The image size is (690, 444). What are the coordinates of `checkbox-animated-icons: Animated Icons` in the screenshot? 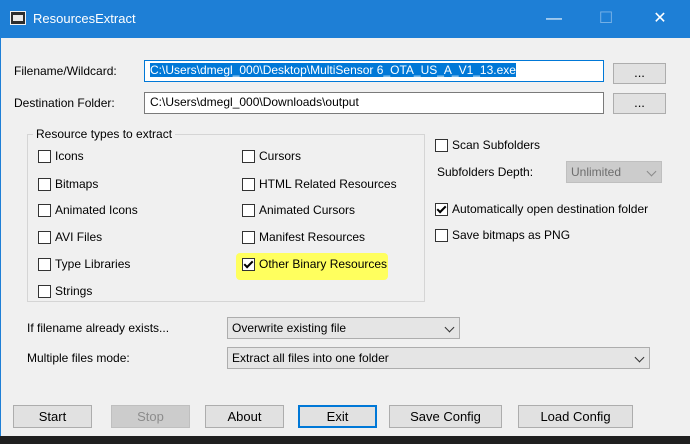 It's located at (88, 210).